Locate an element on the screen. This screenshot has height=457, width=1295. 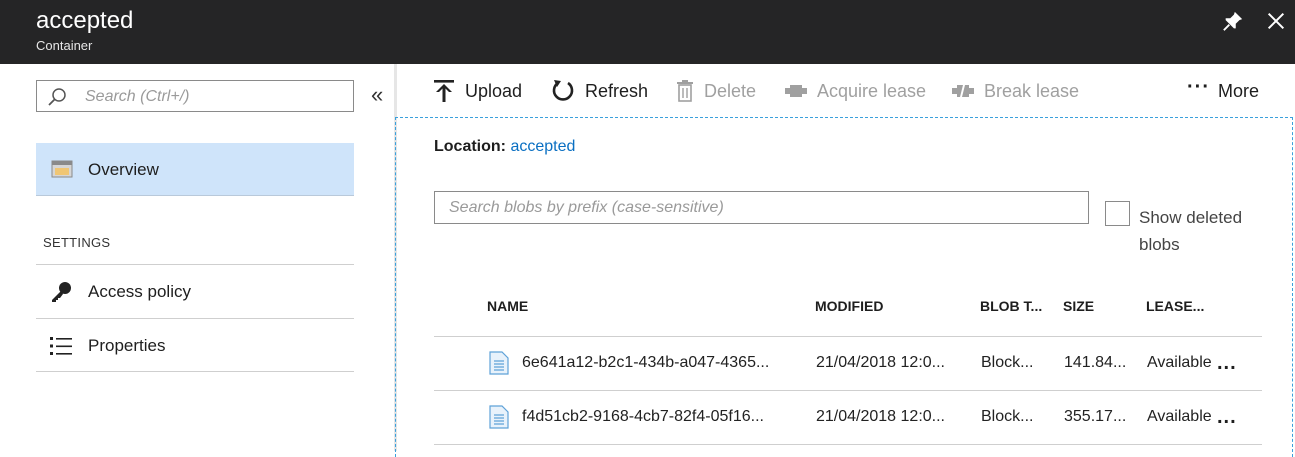
location-row: Location: accepted is located at coordinates (504, 147).